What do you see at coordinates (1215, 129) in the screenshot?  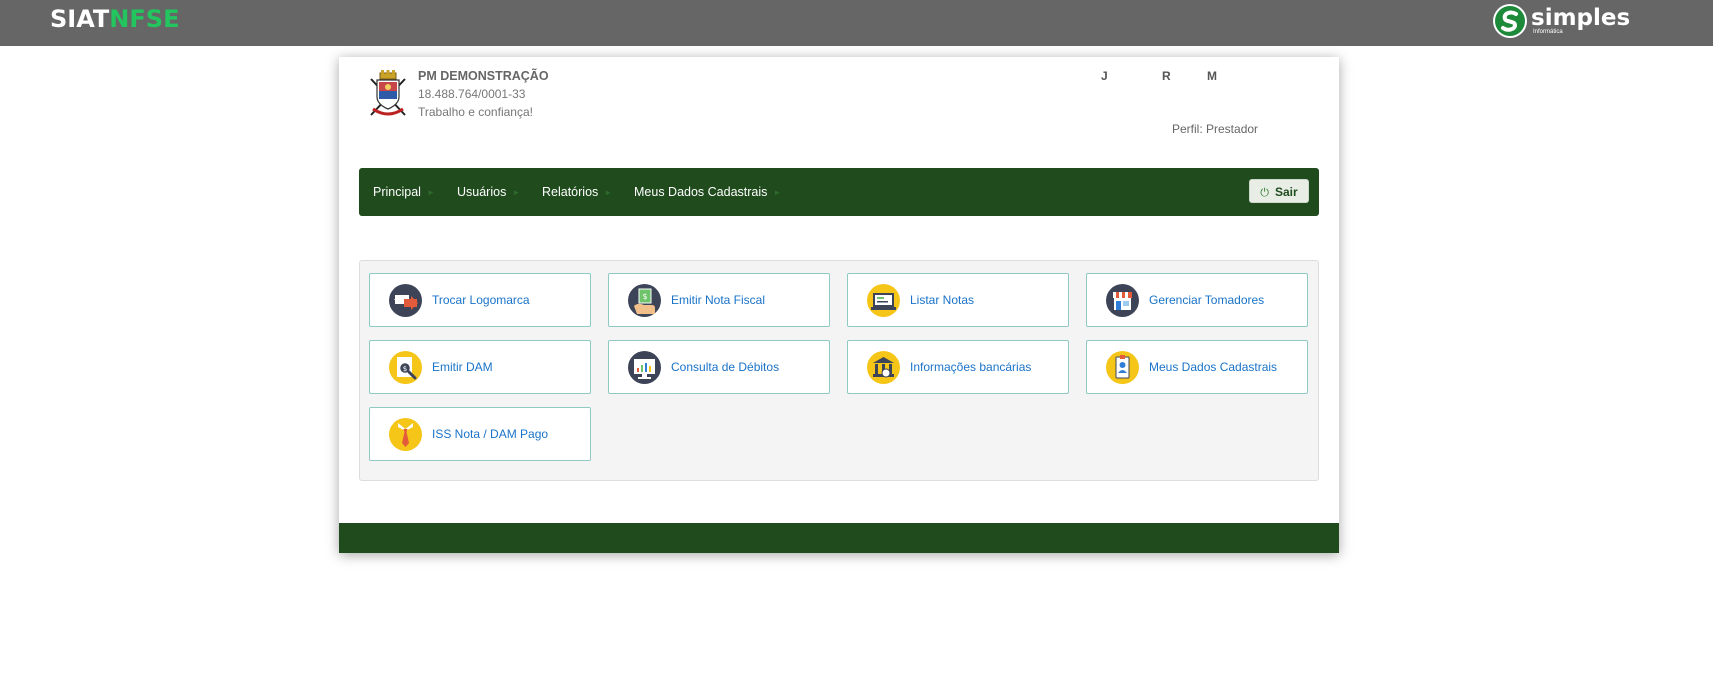 I see `user-profile-label: Perfil: Prestador` at bounding box center [1215, 129].